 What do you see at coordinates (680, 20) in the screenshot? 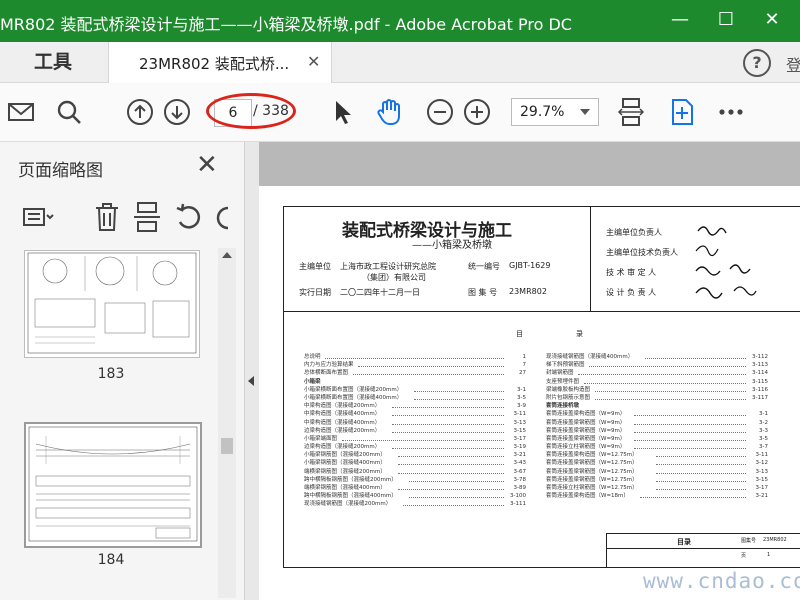
I see `minimize-icon: —` at bounding box center [680, 20].